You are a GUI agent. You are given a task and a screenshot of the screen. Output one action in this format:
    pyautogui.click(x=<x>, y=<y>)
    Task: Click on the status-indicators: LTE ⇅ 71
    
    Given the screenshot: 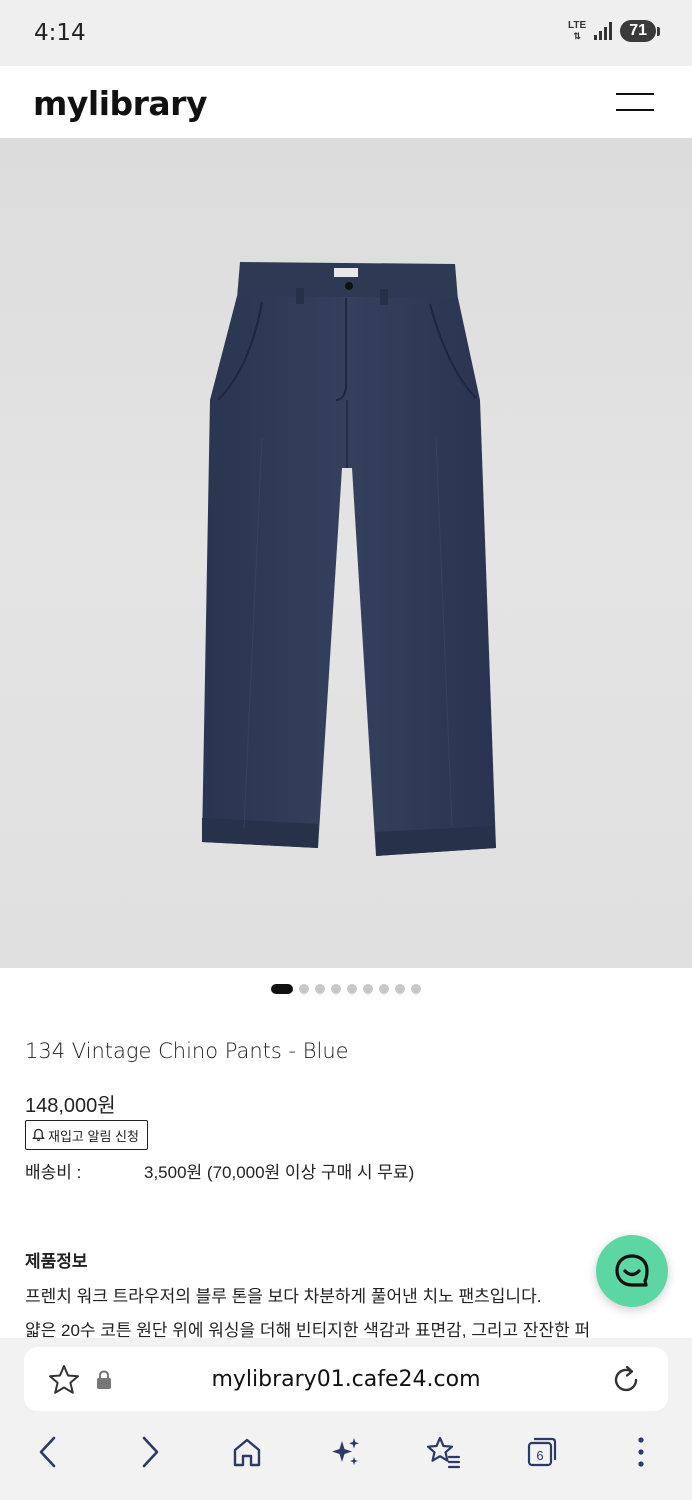 What is the action you would take?
    pyautogui.click(x=614, y=30)
    